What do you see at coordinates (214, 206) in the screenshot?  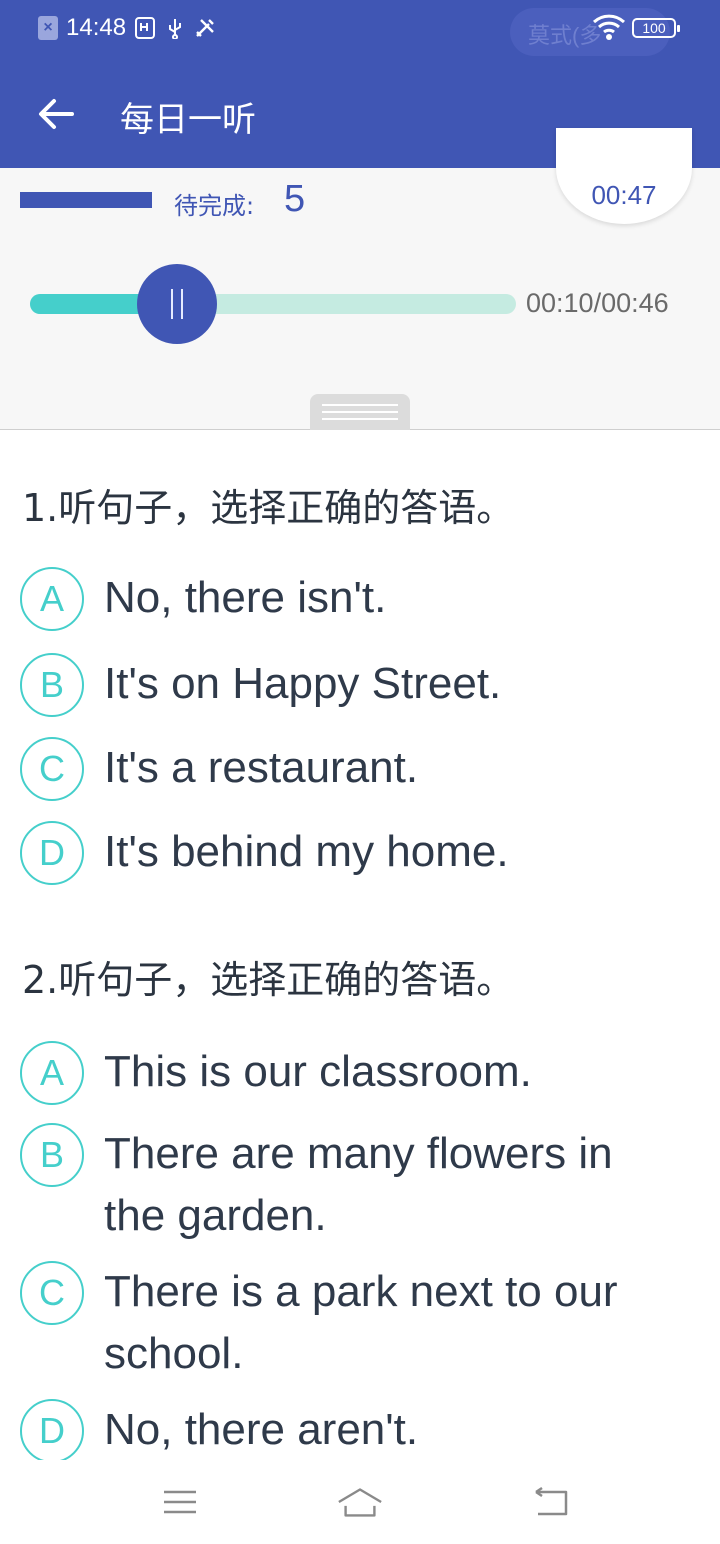 I see `pending-label: 待完成:` at bounding box center [214, 206].